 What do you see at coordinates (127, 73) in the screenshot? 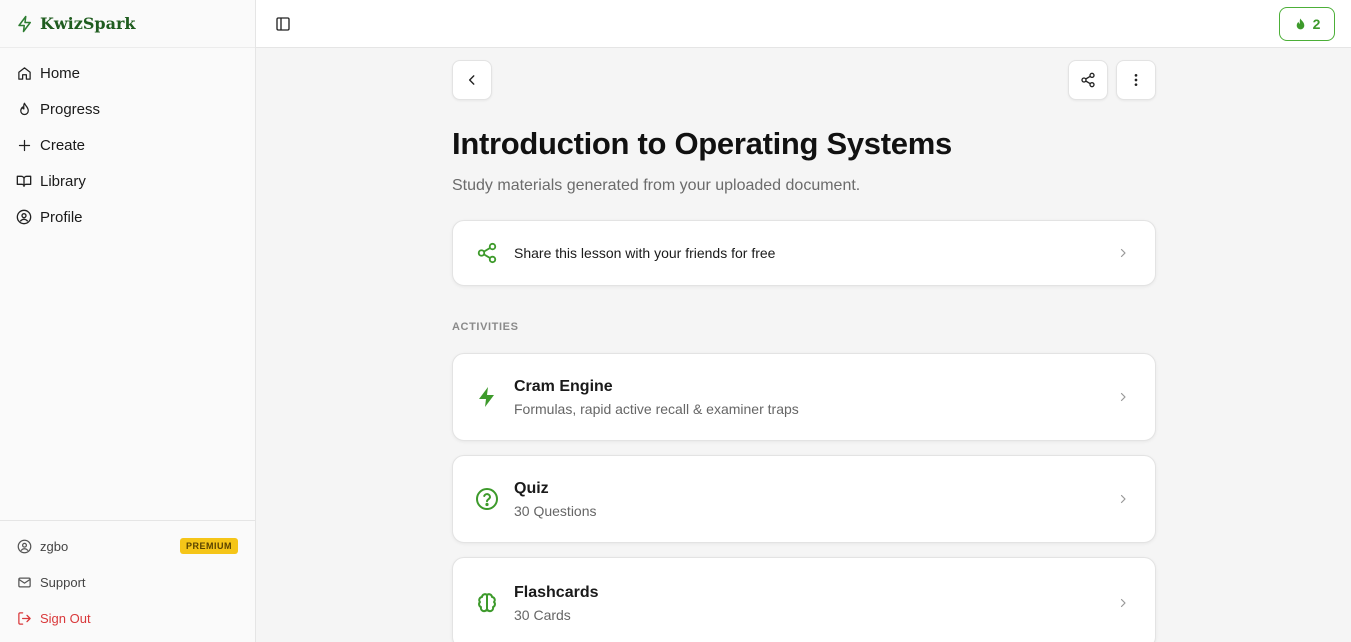
I see `sidebar-item-home: Home` at bounding box center [127, 73].